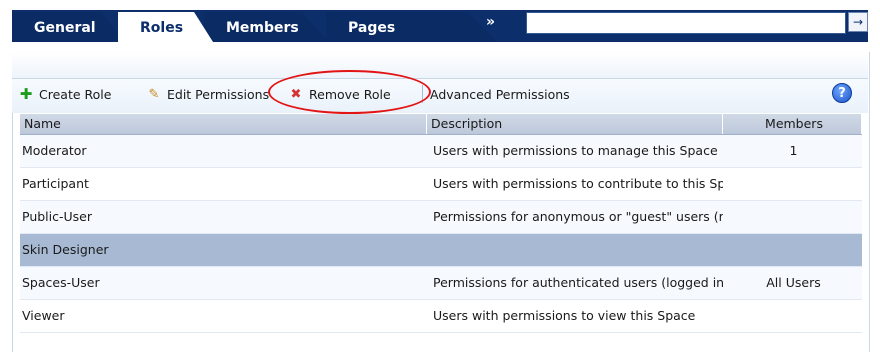 Image resolution: width=880 pixels, height=352 pixels. I want to click on role-members: All Users, so click(793, 282).